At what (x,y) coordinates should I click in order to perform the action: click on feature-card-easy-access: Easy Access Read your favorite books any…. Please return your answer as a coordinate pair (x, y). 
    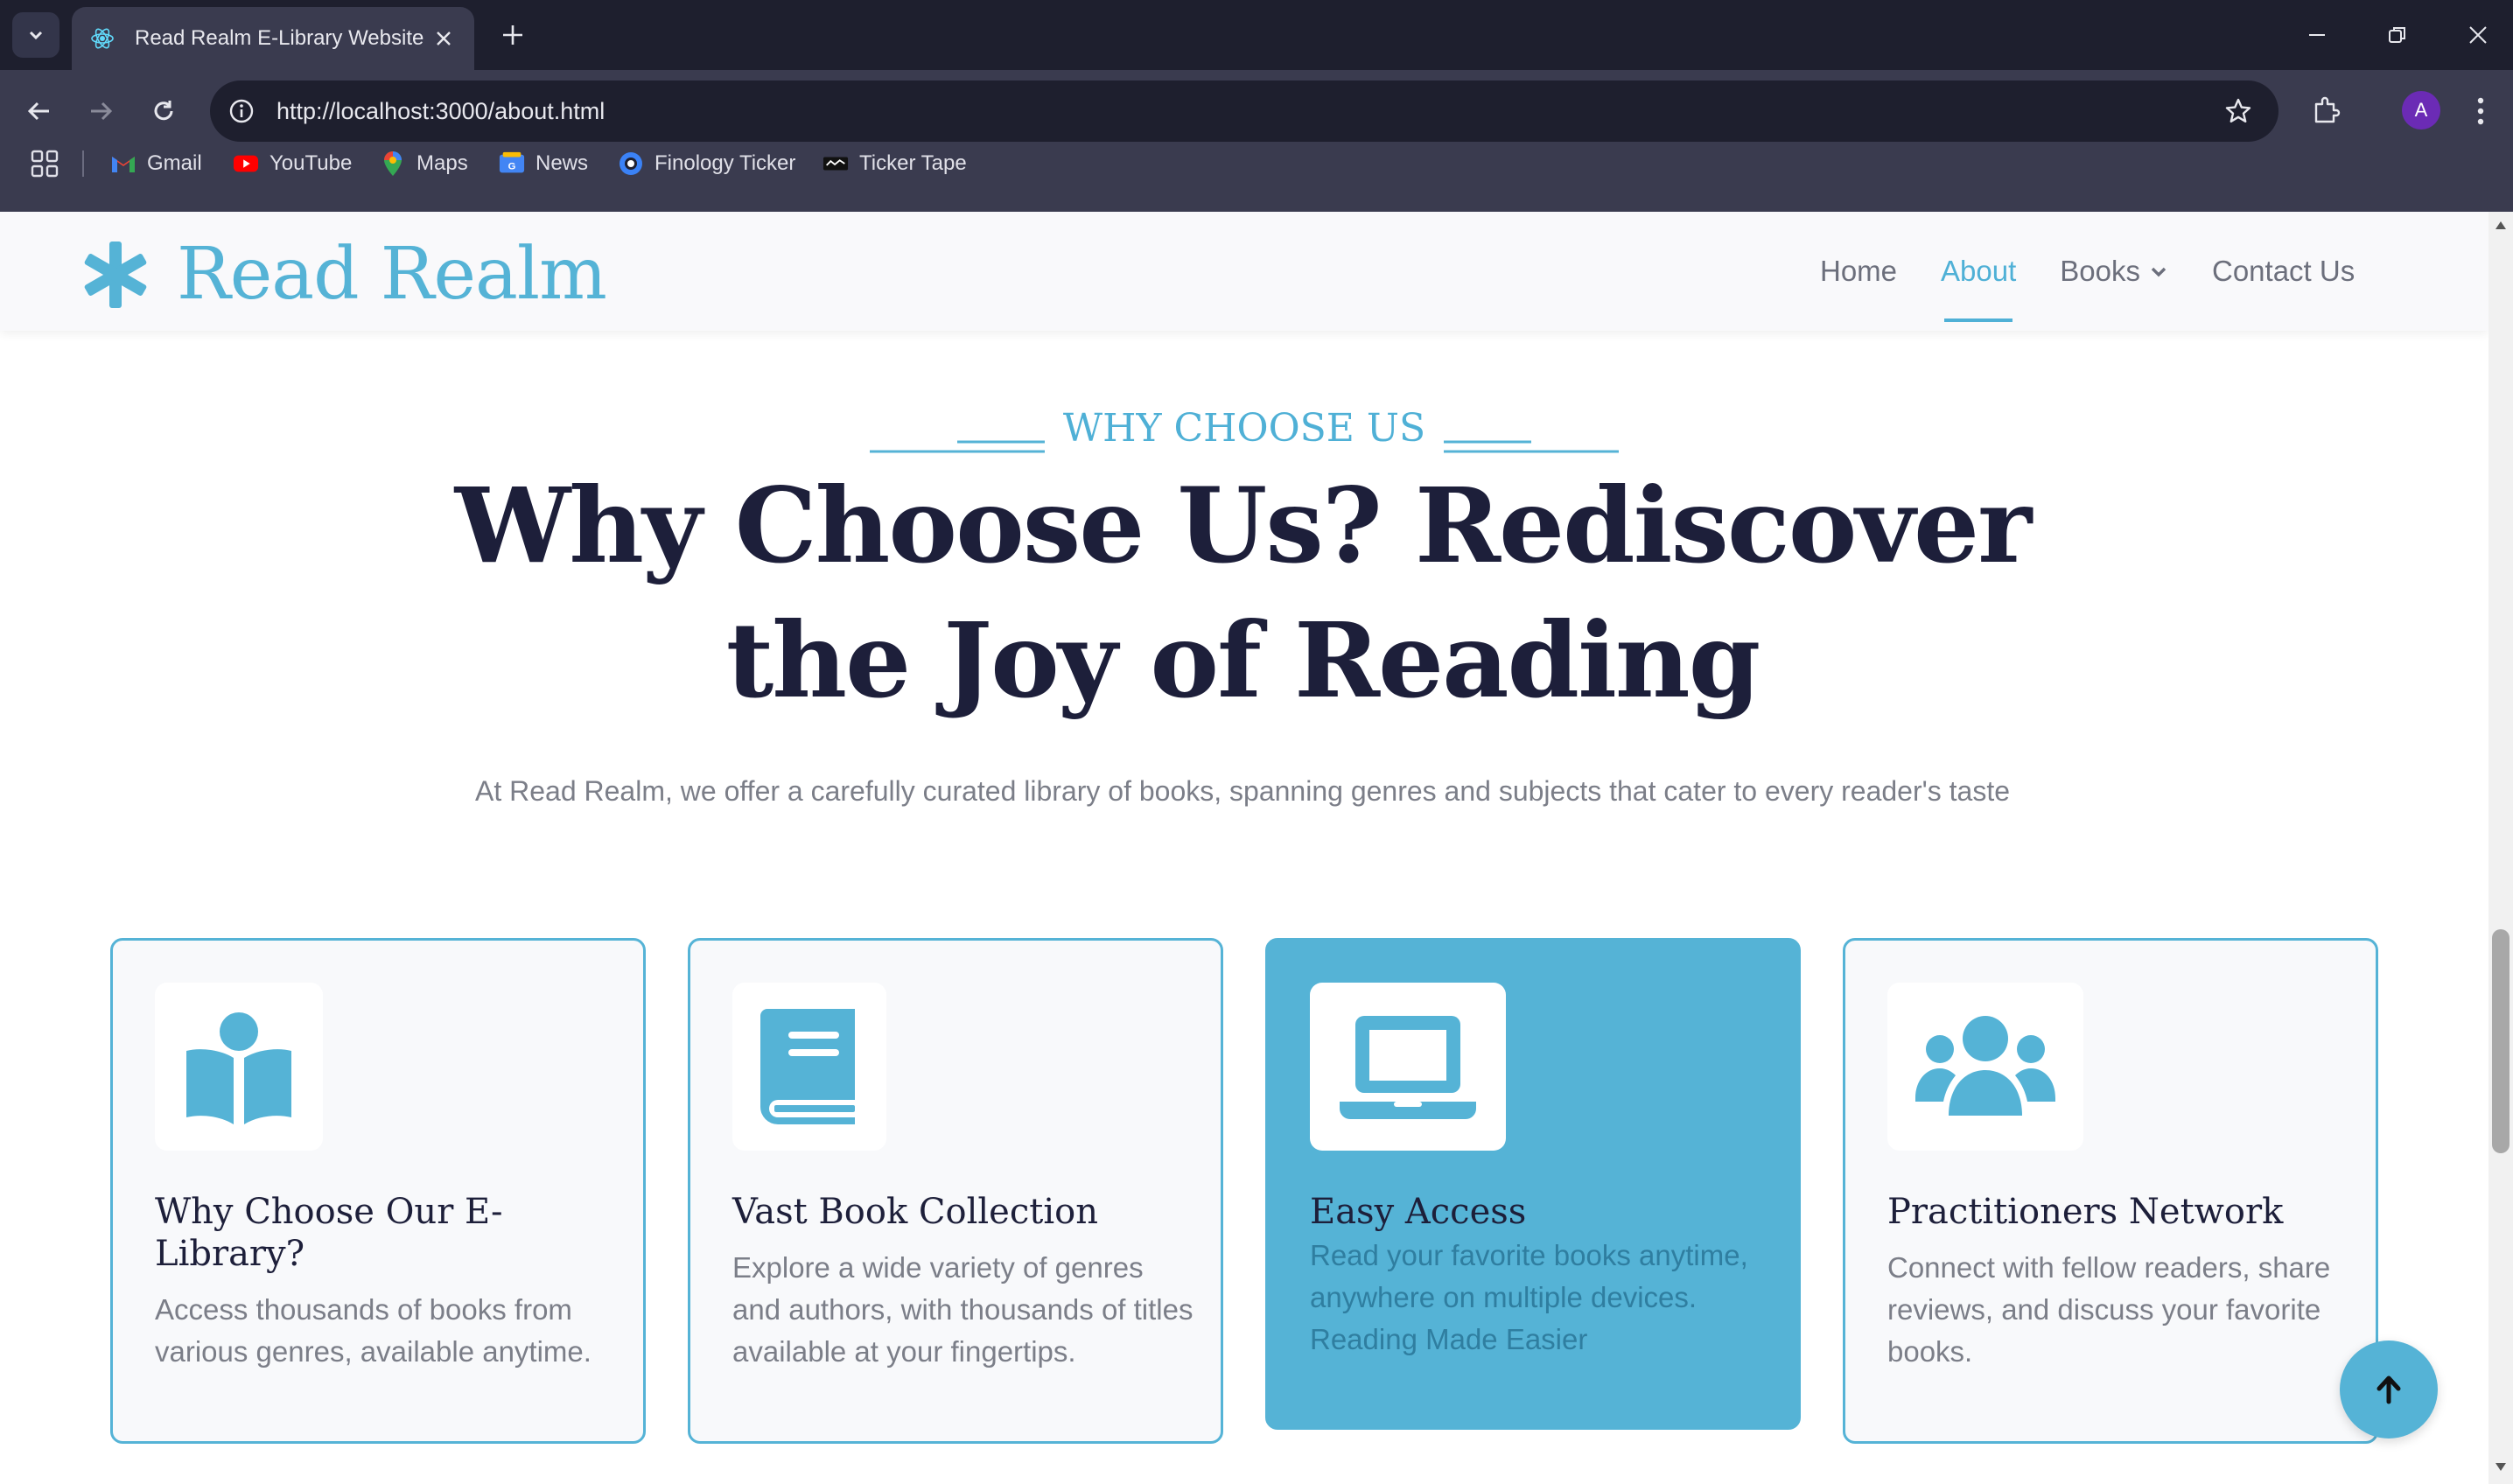
    Looking at the image, I should click on (1533, 1184).